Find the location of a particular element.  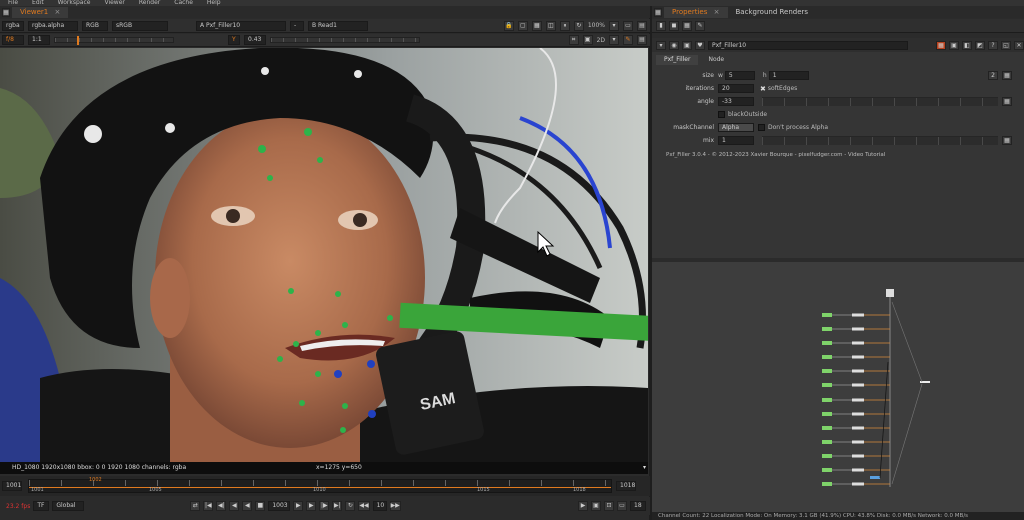

help-icon: ♥ is located at coordinates (700, 45).